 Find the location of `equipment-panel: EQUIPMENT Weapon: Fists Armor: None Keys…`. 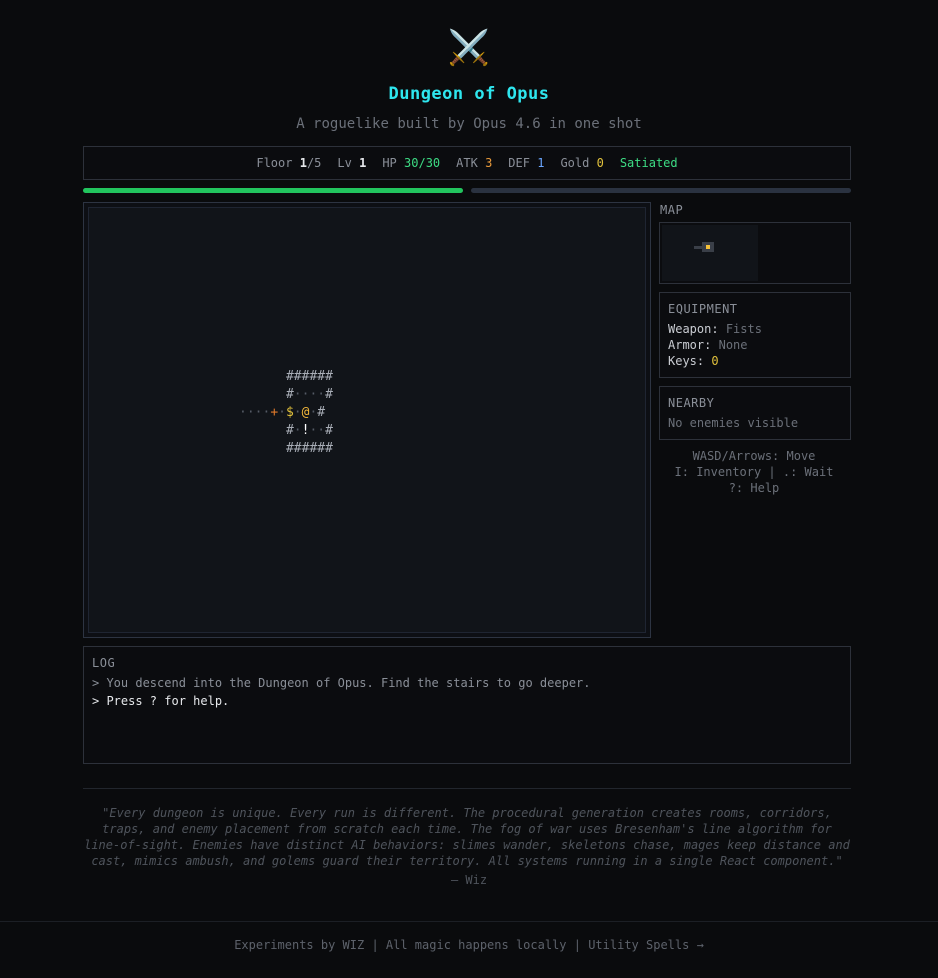

equipment-panel: EQUIPMENT Weapon: Fists Armor: None Keys… is located at coordinates (755, 335).